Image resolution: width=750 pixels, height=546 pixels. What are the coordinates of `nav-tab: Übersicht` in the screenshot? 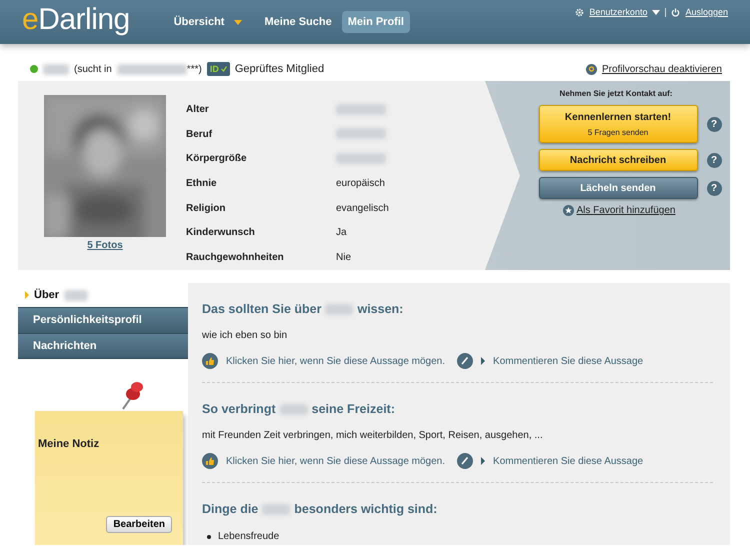 It's located at (199, 22).